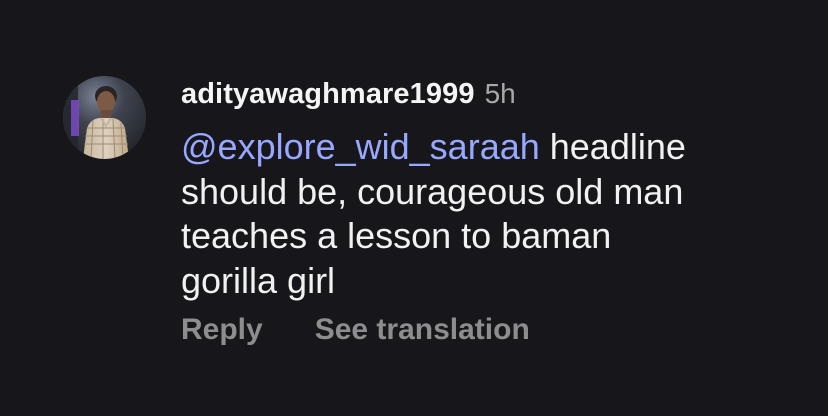 This screenshot has height=416, width=828. I want to click on comment-text-segment: headline, so click(612, 146).